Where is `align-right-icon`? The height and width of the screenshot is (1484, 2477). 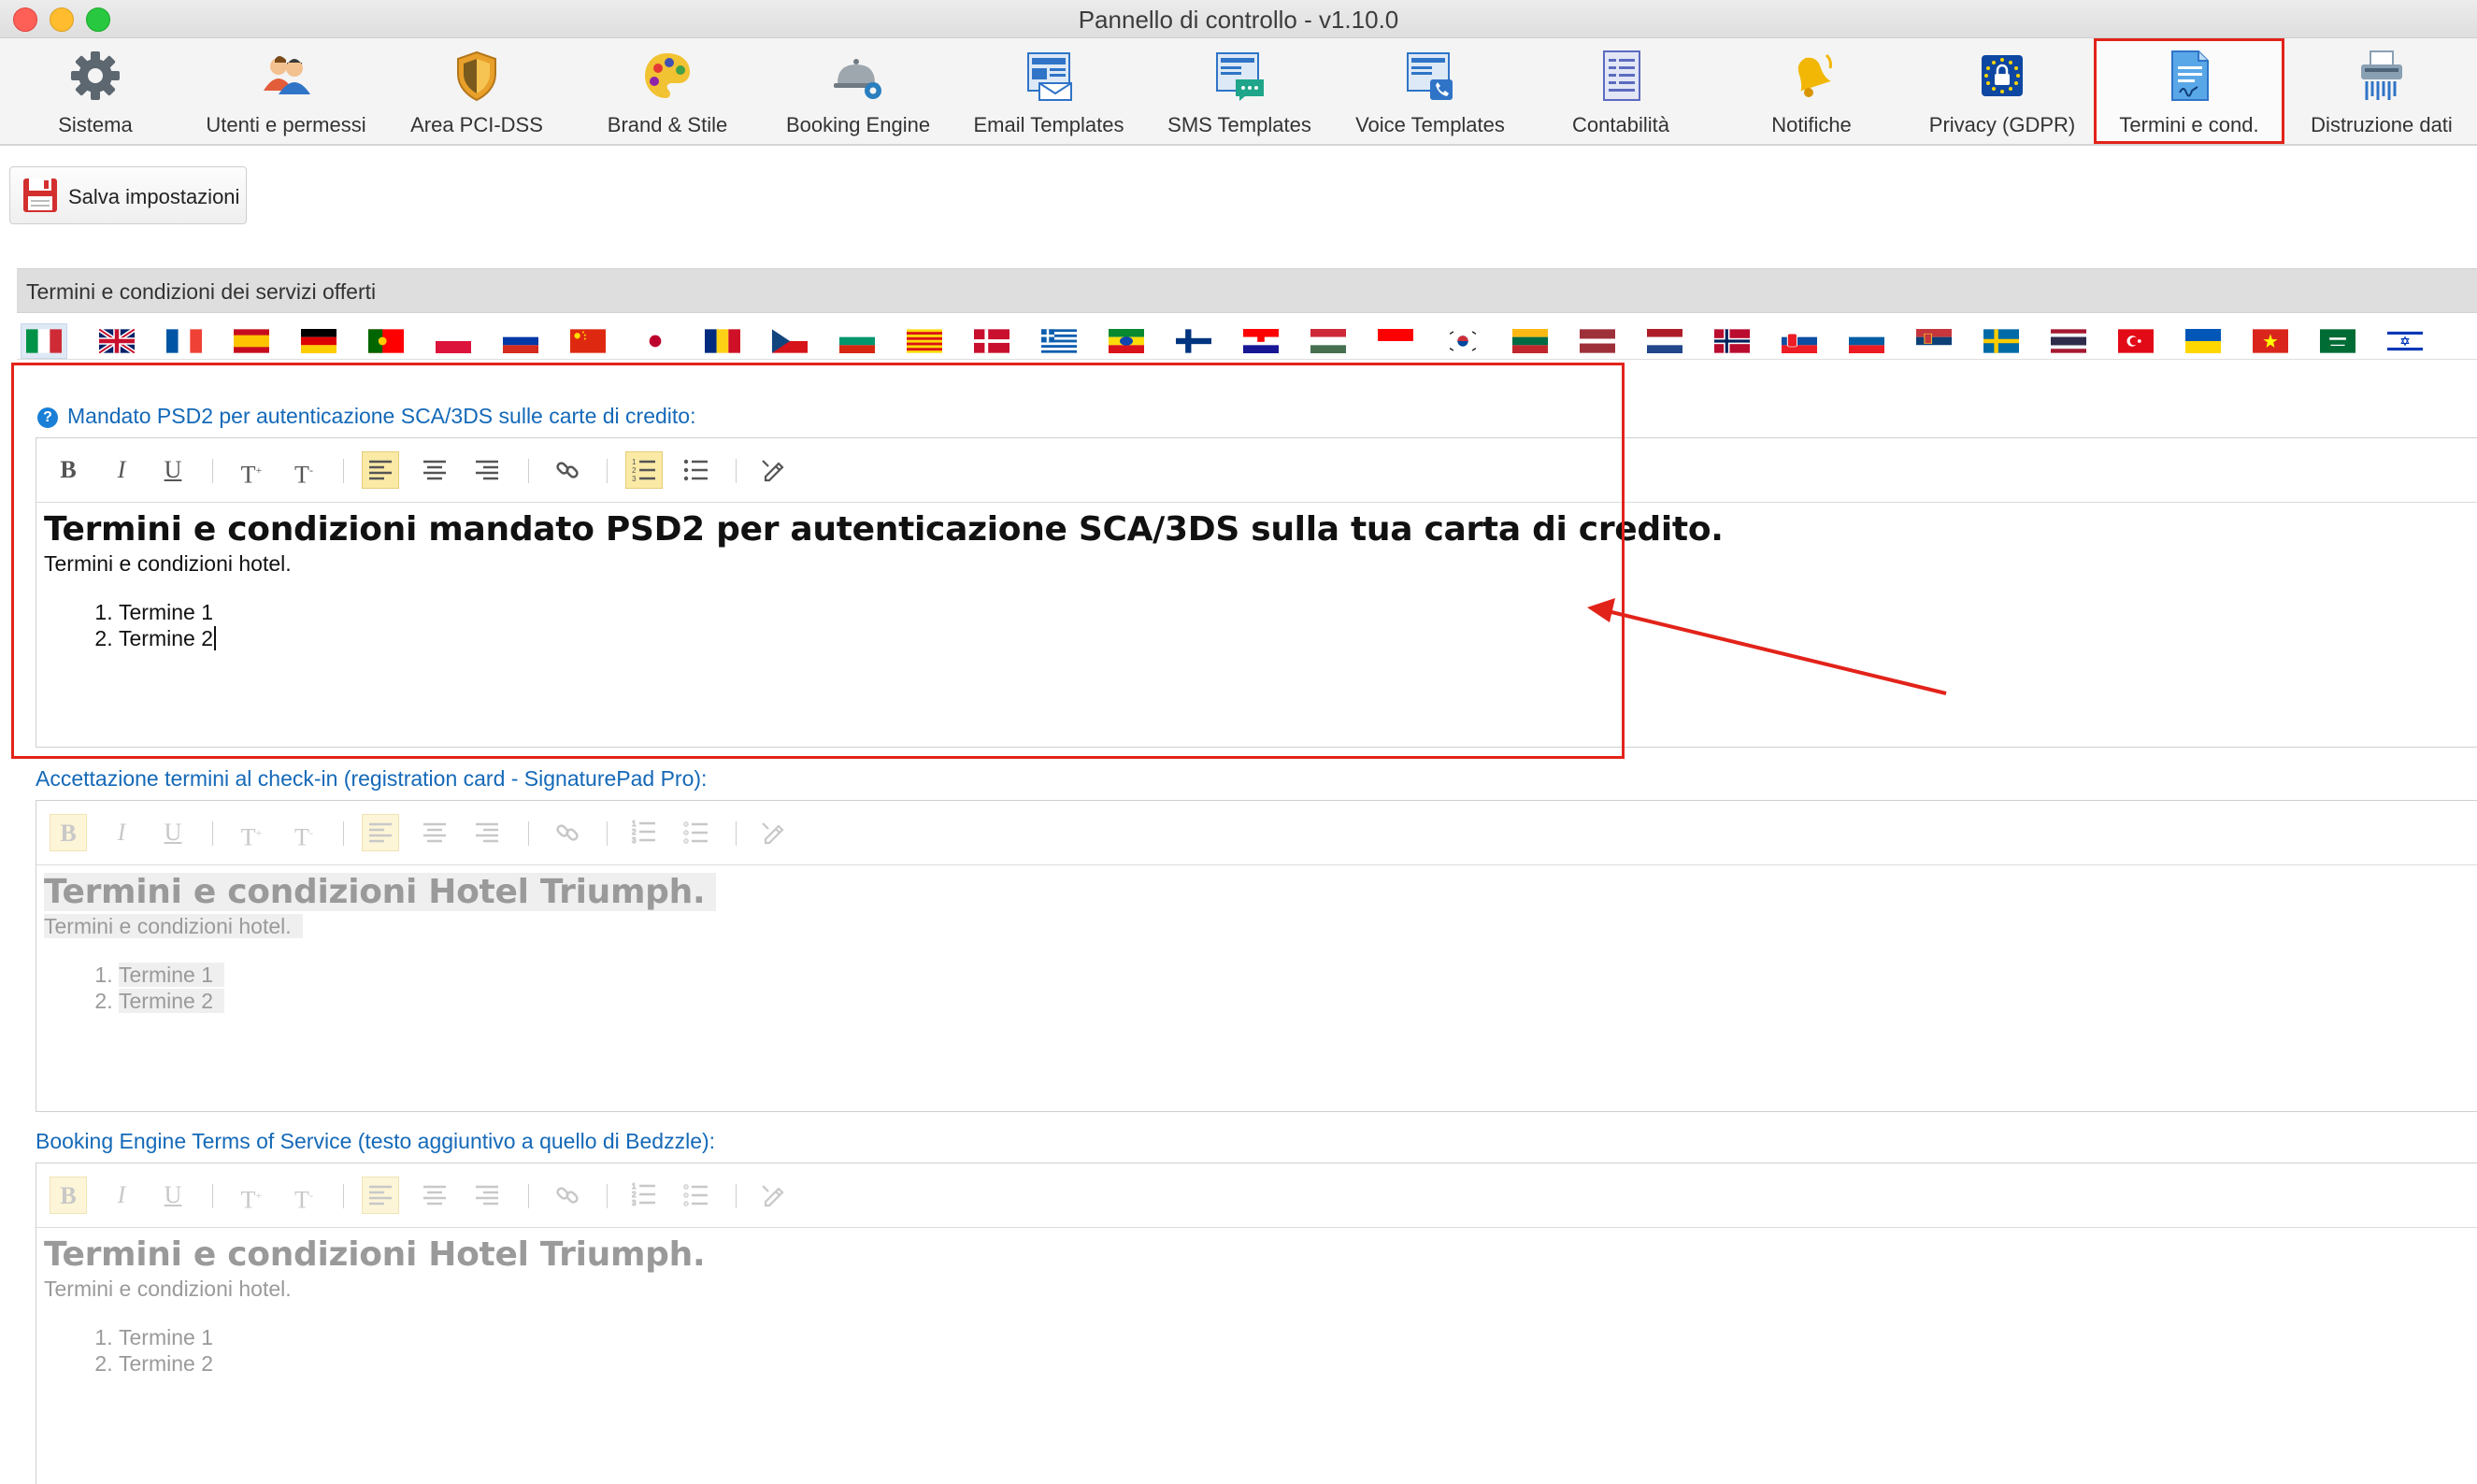
align-right-icon is located at coordinates (487, 832).